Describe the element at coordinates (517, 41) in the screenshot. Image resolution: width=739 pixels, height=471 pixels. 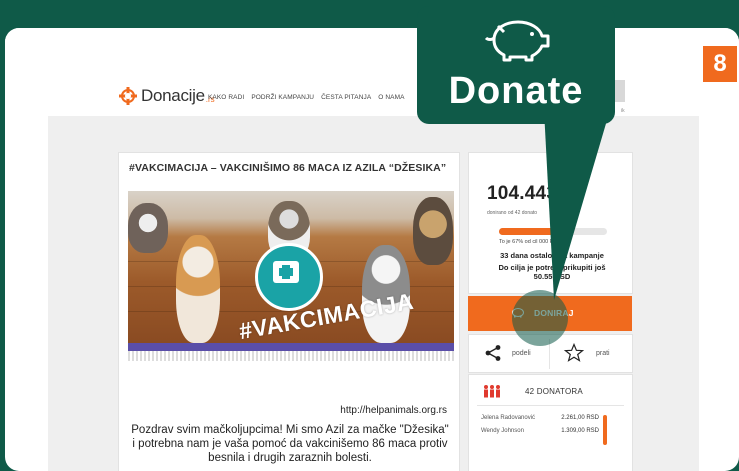
I see `piggy-bank-icon` at that location.